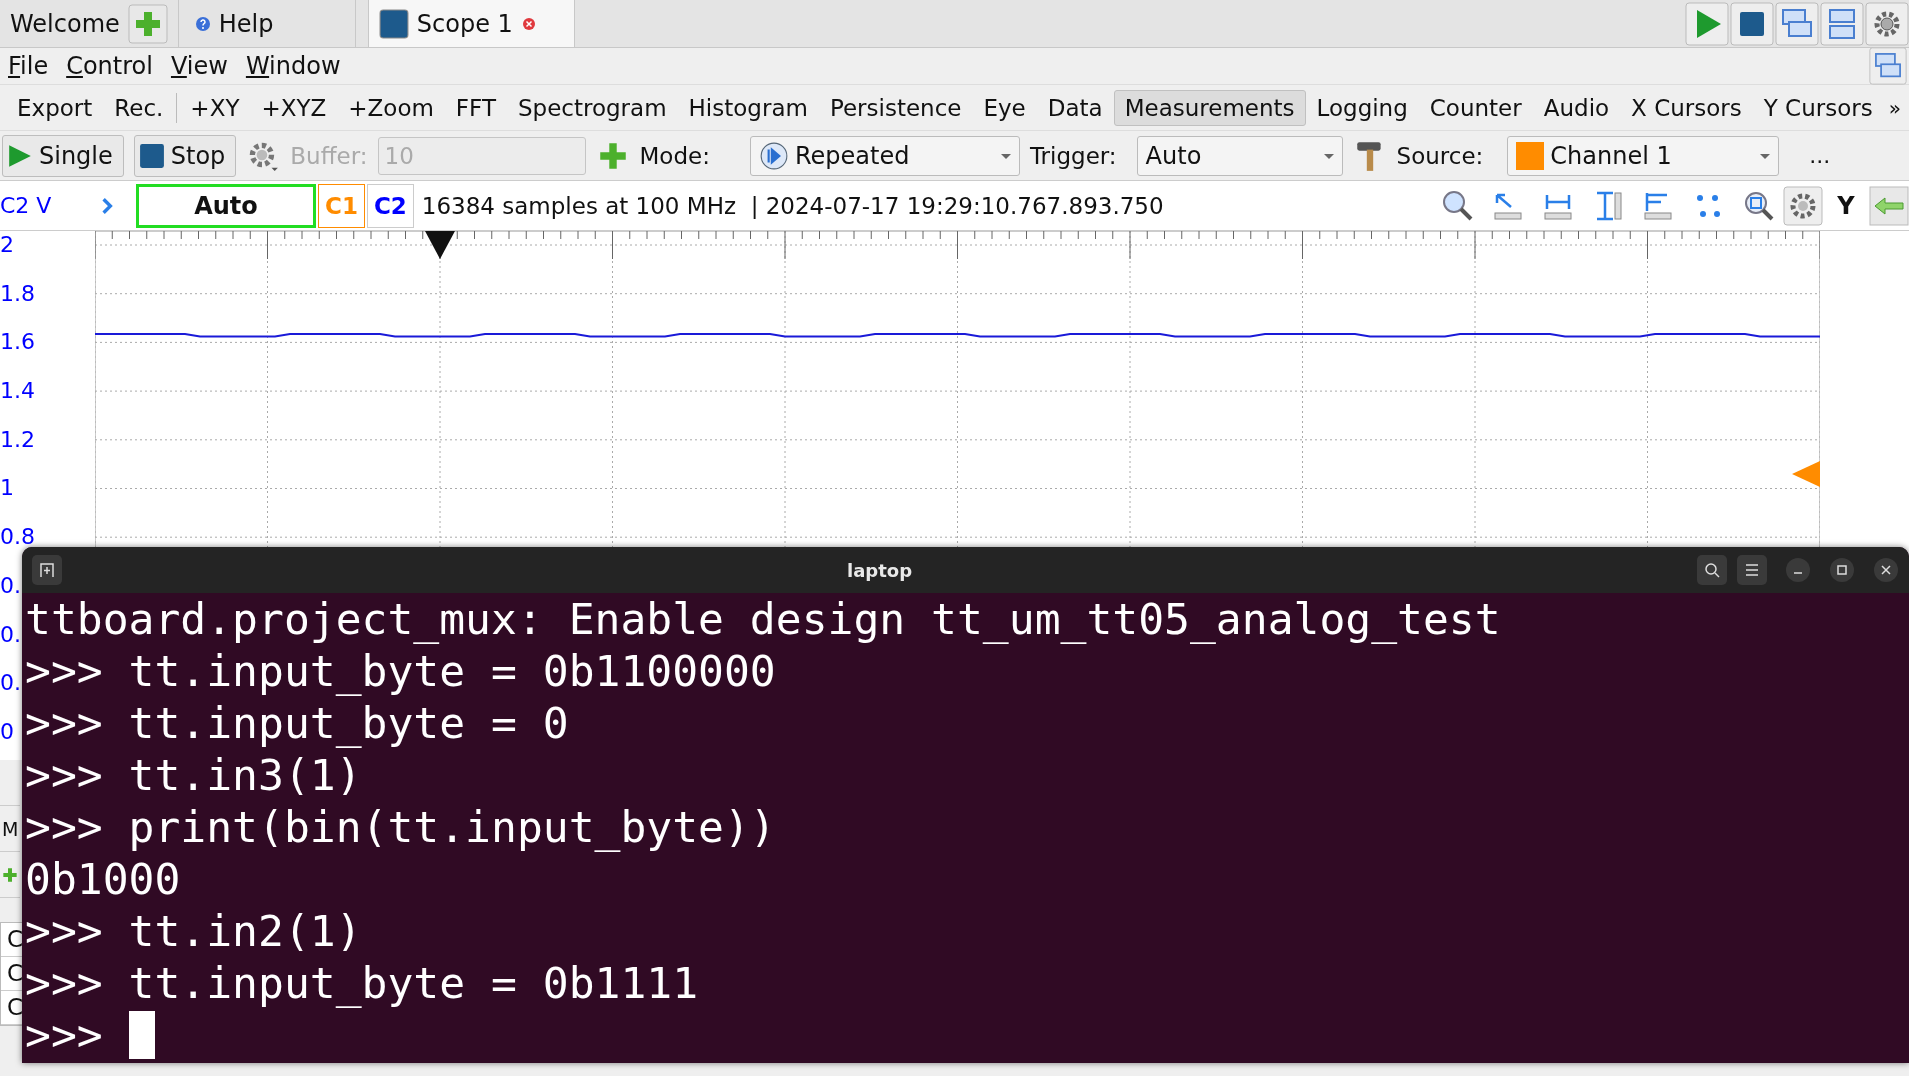 This screenshot has height=1076, width=1909. What do you see at coordinates (1209, 107) in the screenshot?
I see `toolbar-button: Measurements` at bounding box center [1209, 107].